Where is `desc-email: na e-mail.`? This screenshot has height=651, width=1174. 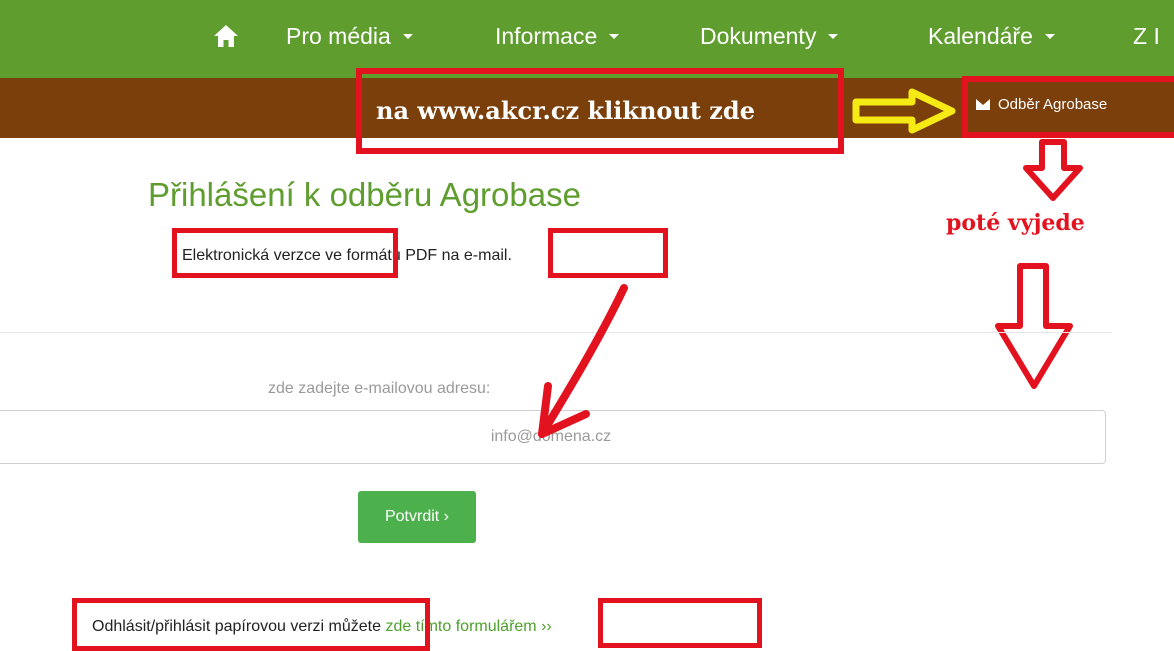
desc-email: na e-mail. is located at coordinates (476, 255).